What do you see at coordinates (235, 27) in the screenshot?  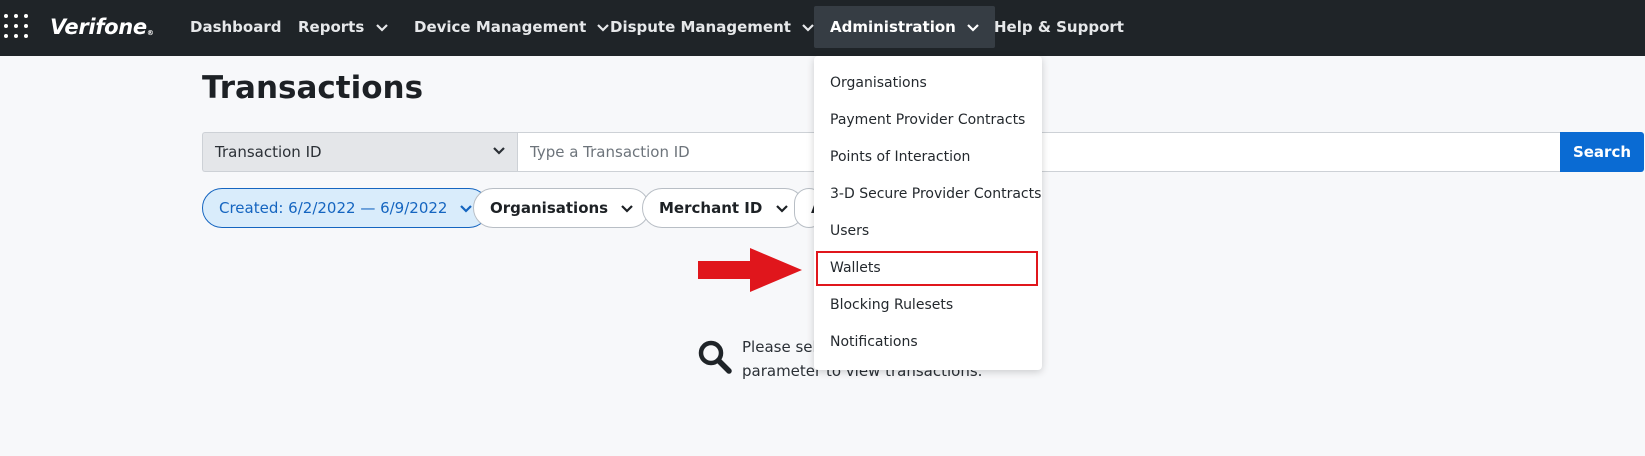 I see `nav-dashboard: Dashboard` at bounding box center [235, 27].